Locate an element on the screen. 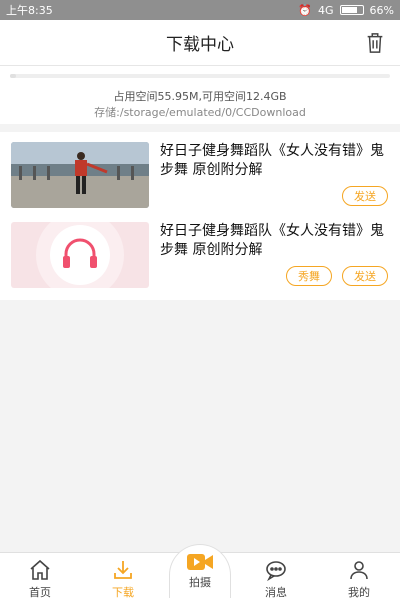 The image size is (400, 600). page-header: 下载中心 is located at coordinates (200, 43).